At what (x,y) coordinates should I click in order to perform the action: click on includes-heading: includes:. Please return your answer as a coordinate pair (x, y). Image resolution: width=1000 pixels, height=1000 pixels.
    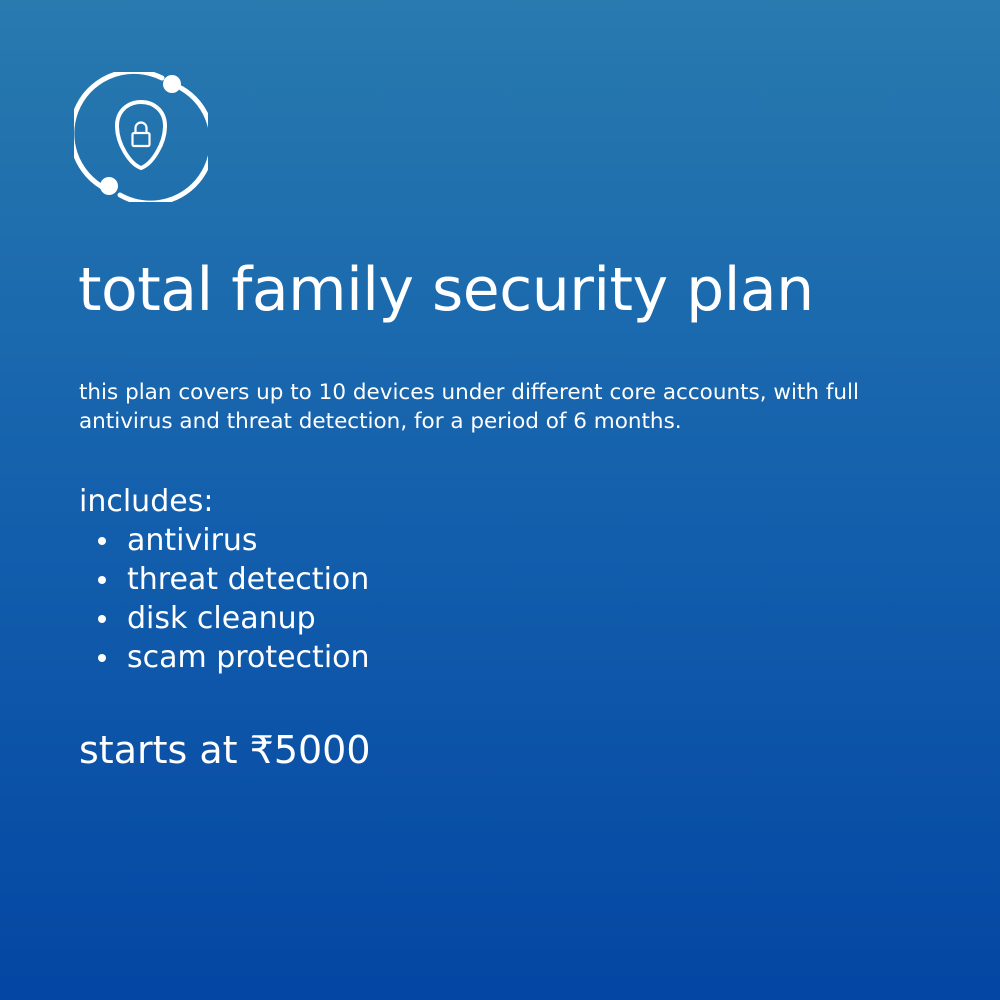
    Looking at the image, I should click on (146, 501).